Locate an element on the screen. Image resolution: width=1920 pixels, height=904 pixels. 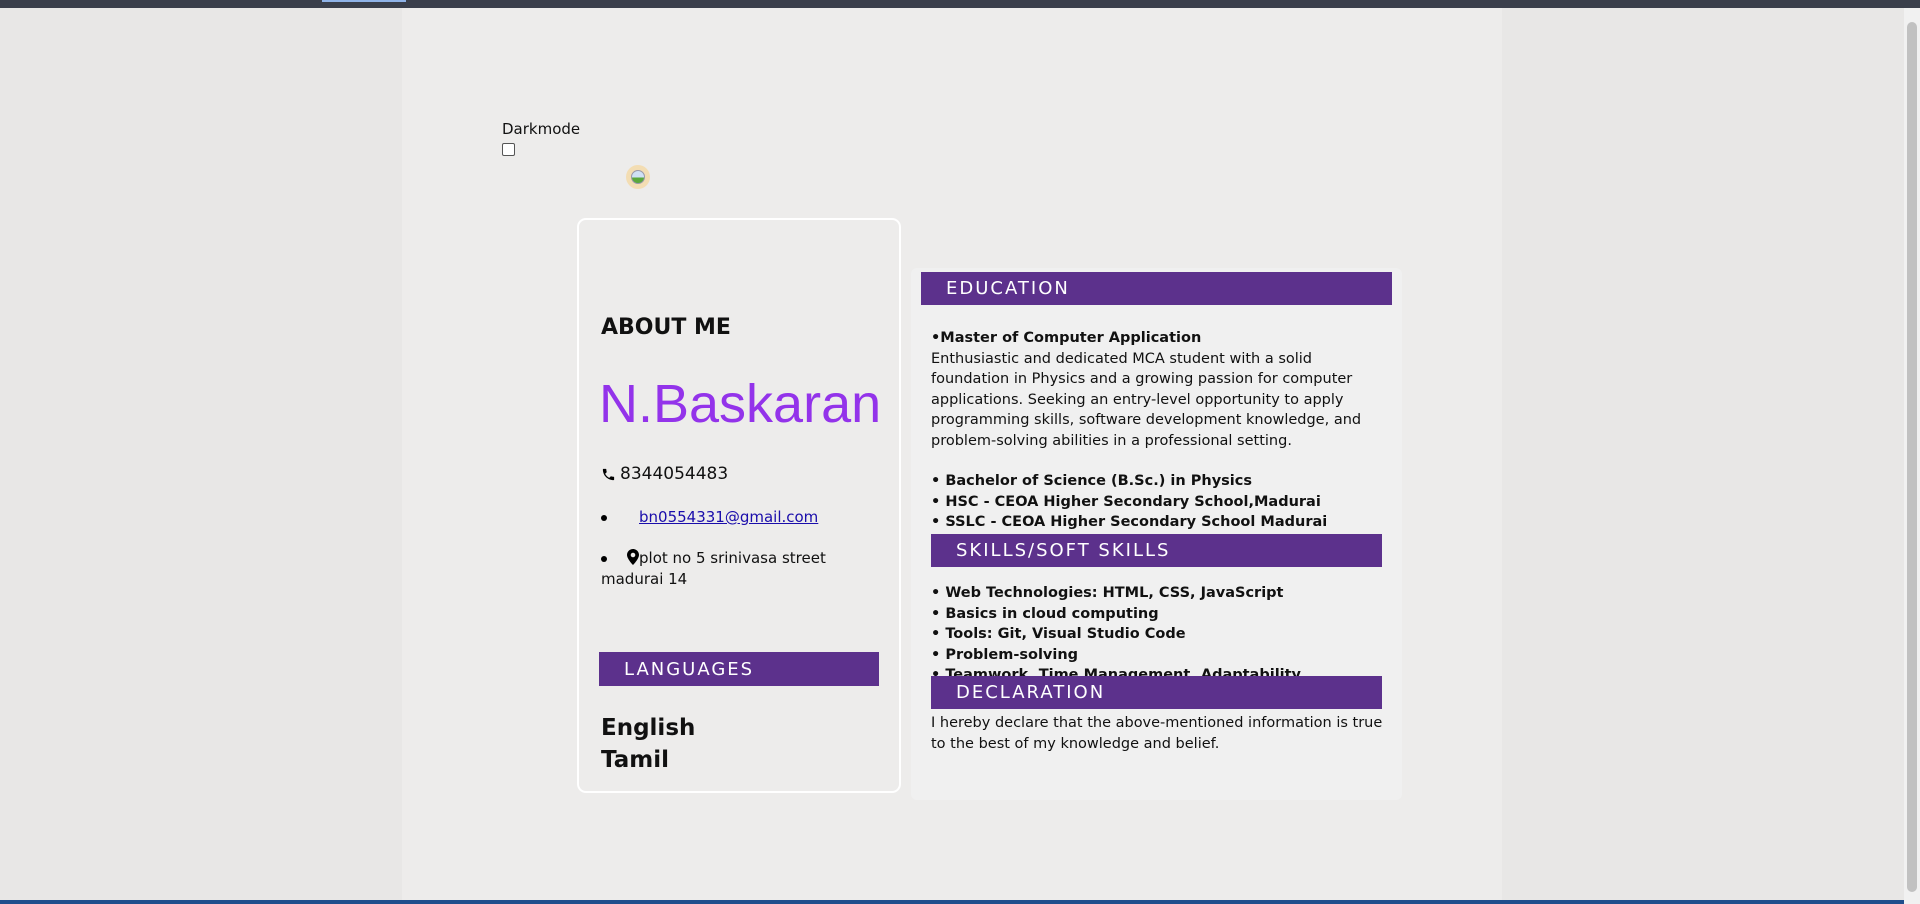
phone-number: 8344054483 is located at coordinates (674, 474).